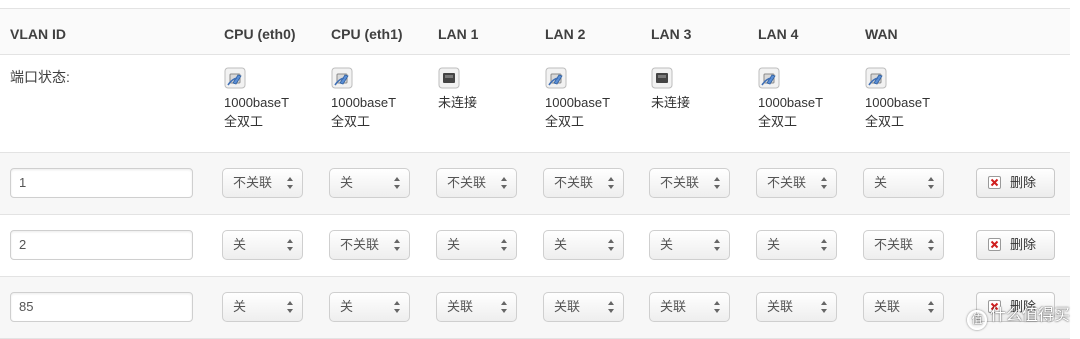 This screenshot has height=339, width=1080. What do you see at coordinates (671, 34) in the screenshot?
I see `col-header-lan3: LAN 3` at bounding box center [671, 34].